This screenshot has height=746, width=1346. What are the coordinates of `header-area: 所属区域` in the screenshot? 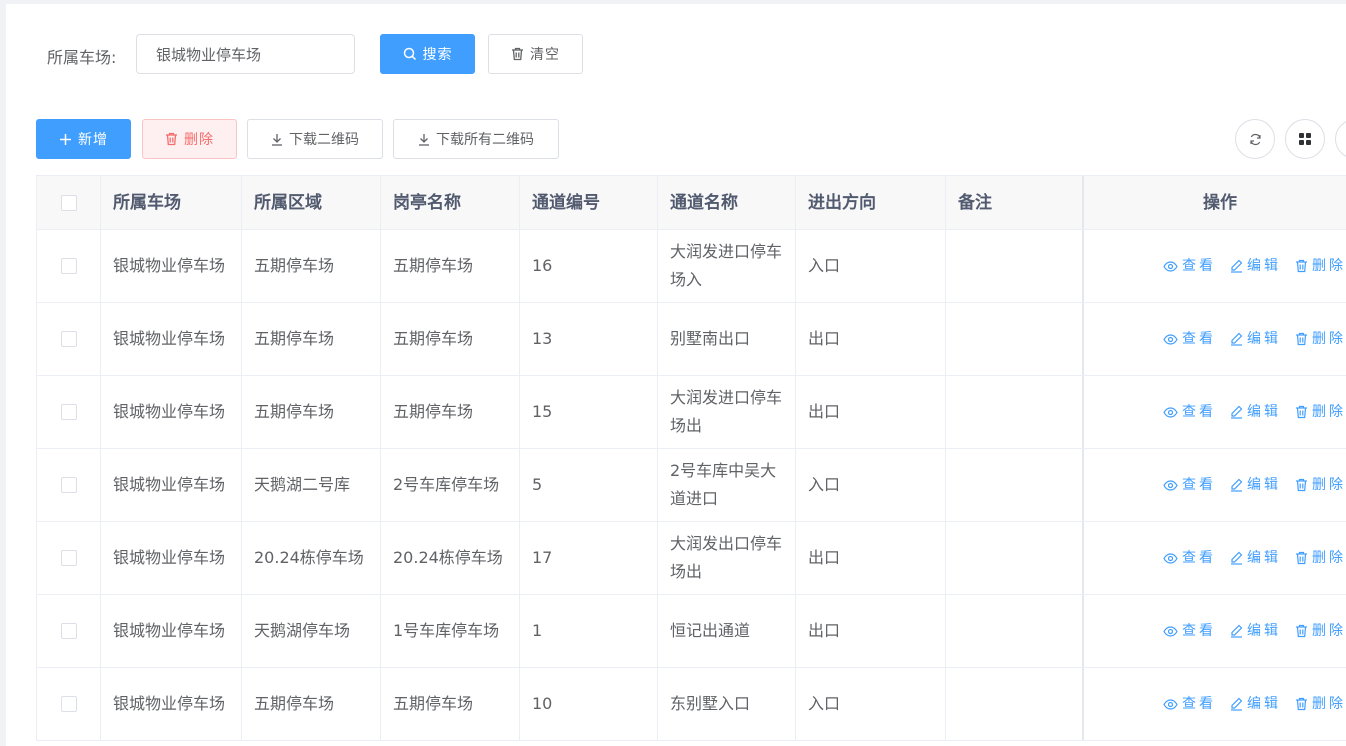 It's located at (311, 202).